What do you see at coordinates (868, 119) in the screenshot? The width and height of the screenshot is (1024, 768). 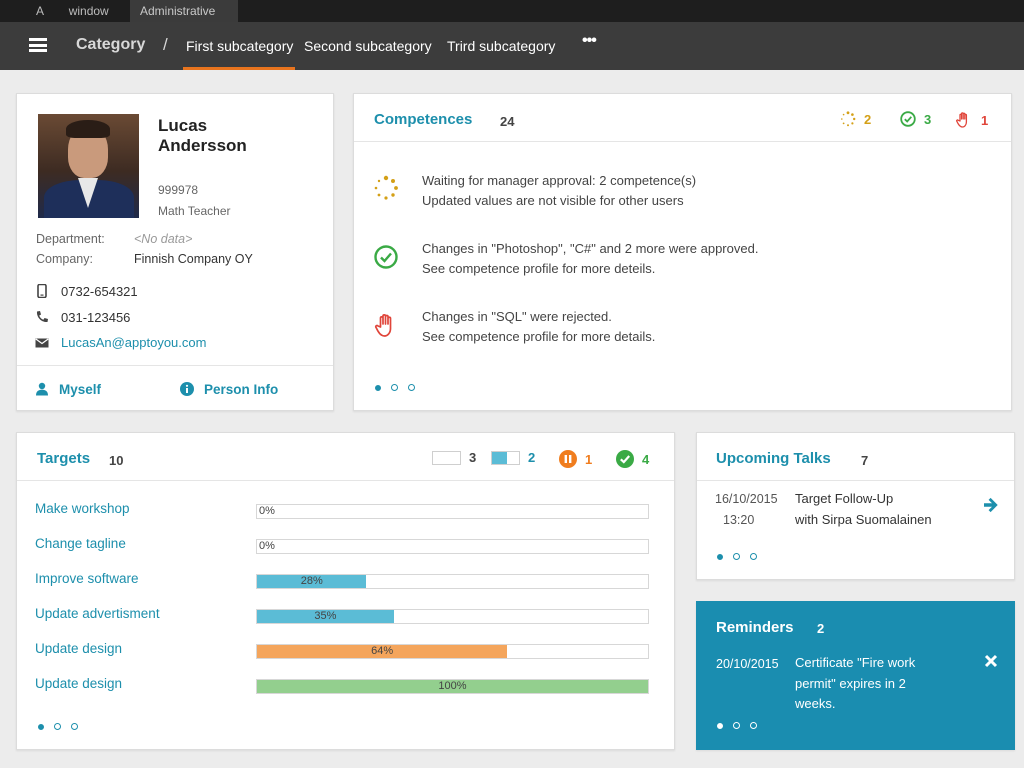 I see `pending-count: 2` at bounding box center [868, 119].